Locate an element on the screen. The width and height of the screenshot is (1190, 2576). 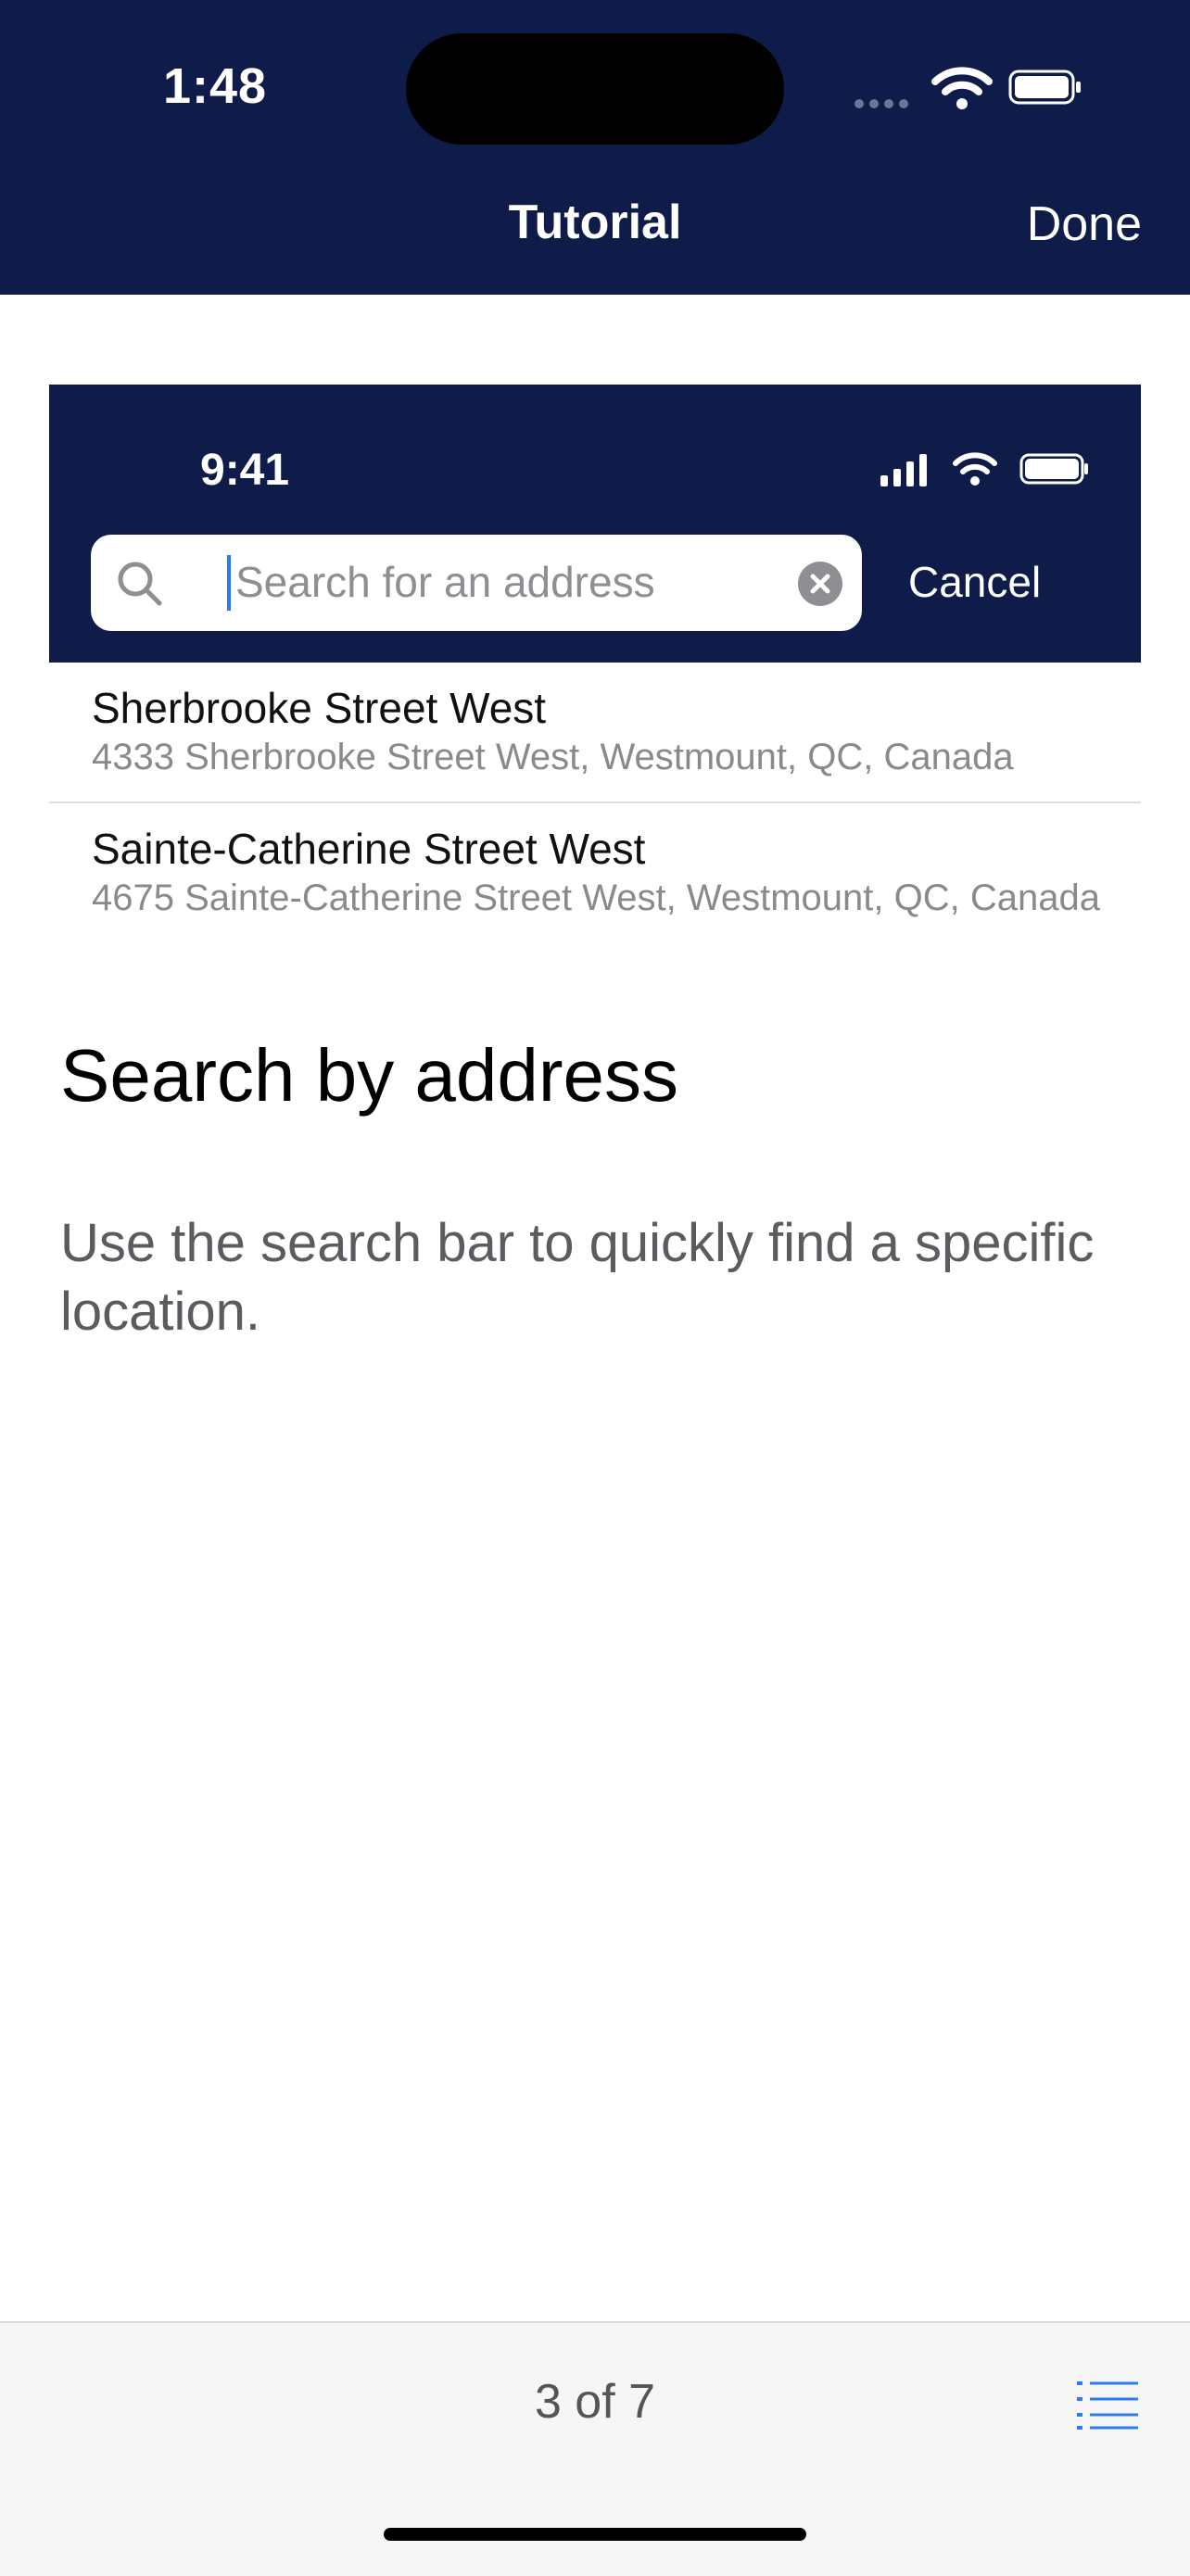
page-heading: Search by address is located at coordinates (369, 1075).